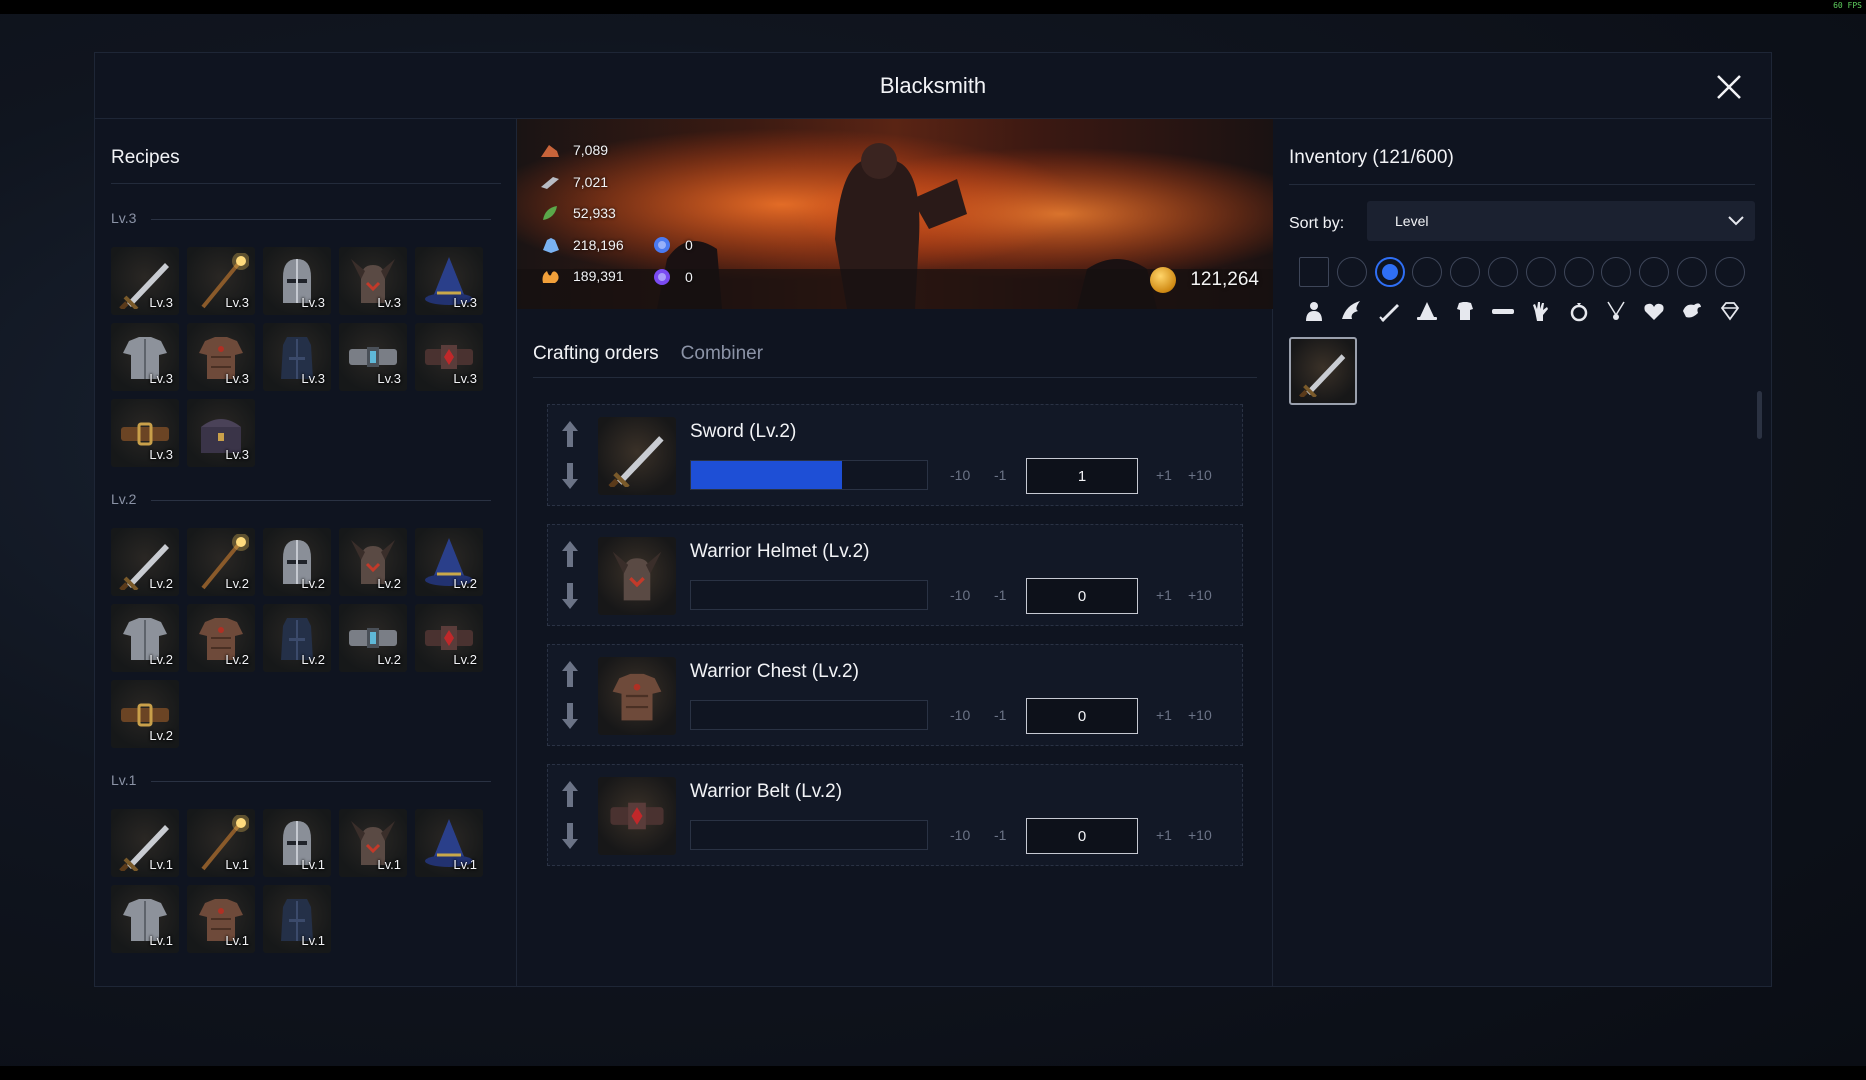 This screenshot has width=1866, height=1080. What do you see at coordinates (573, 182) in the screenshot?
I see `resource-counter: 7,021` at bounding box center [573, 182].